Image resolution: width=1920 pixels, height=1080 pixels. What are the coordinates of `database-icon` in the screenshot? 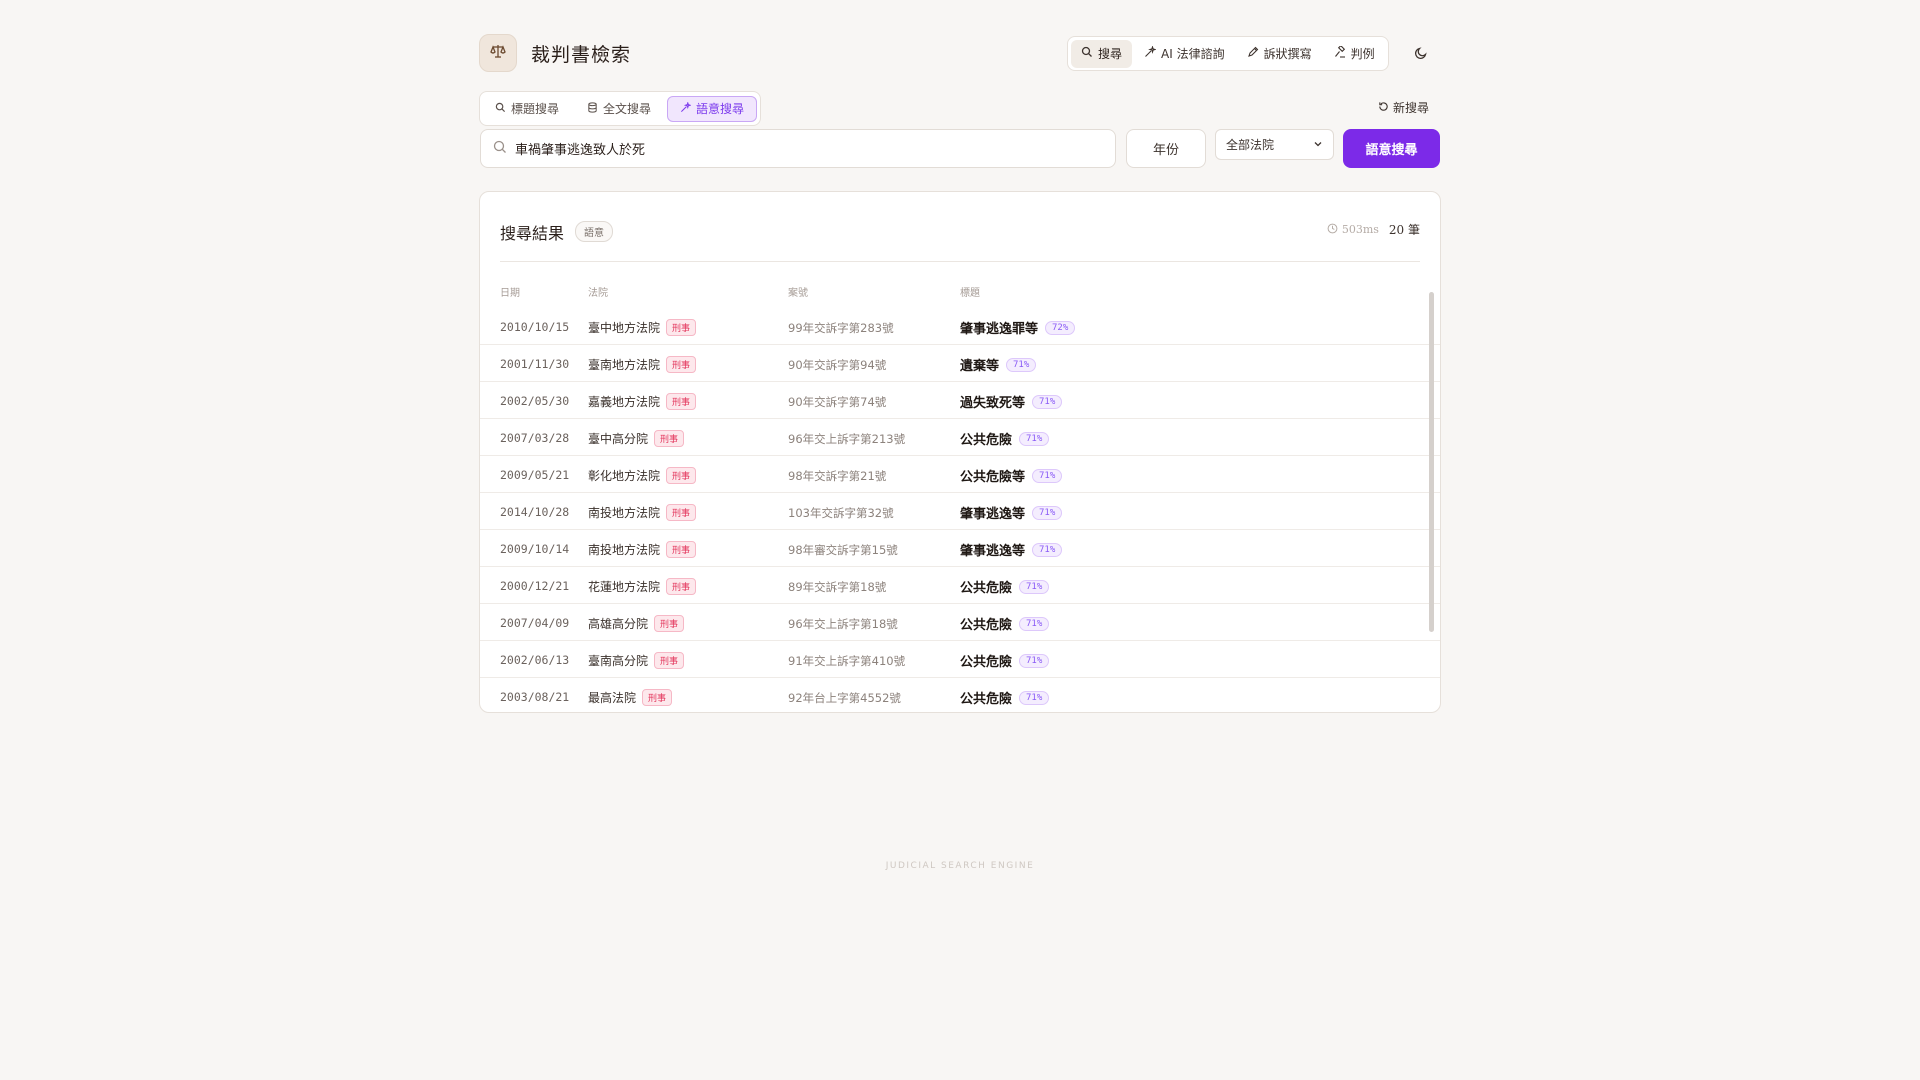 It's located at (592, 108).